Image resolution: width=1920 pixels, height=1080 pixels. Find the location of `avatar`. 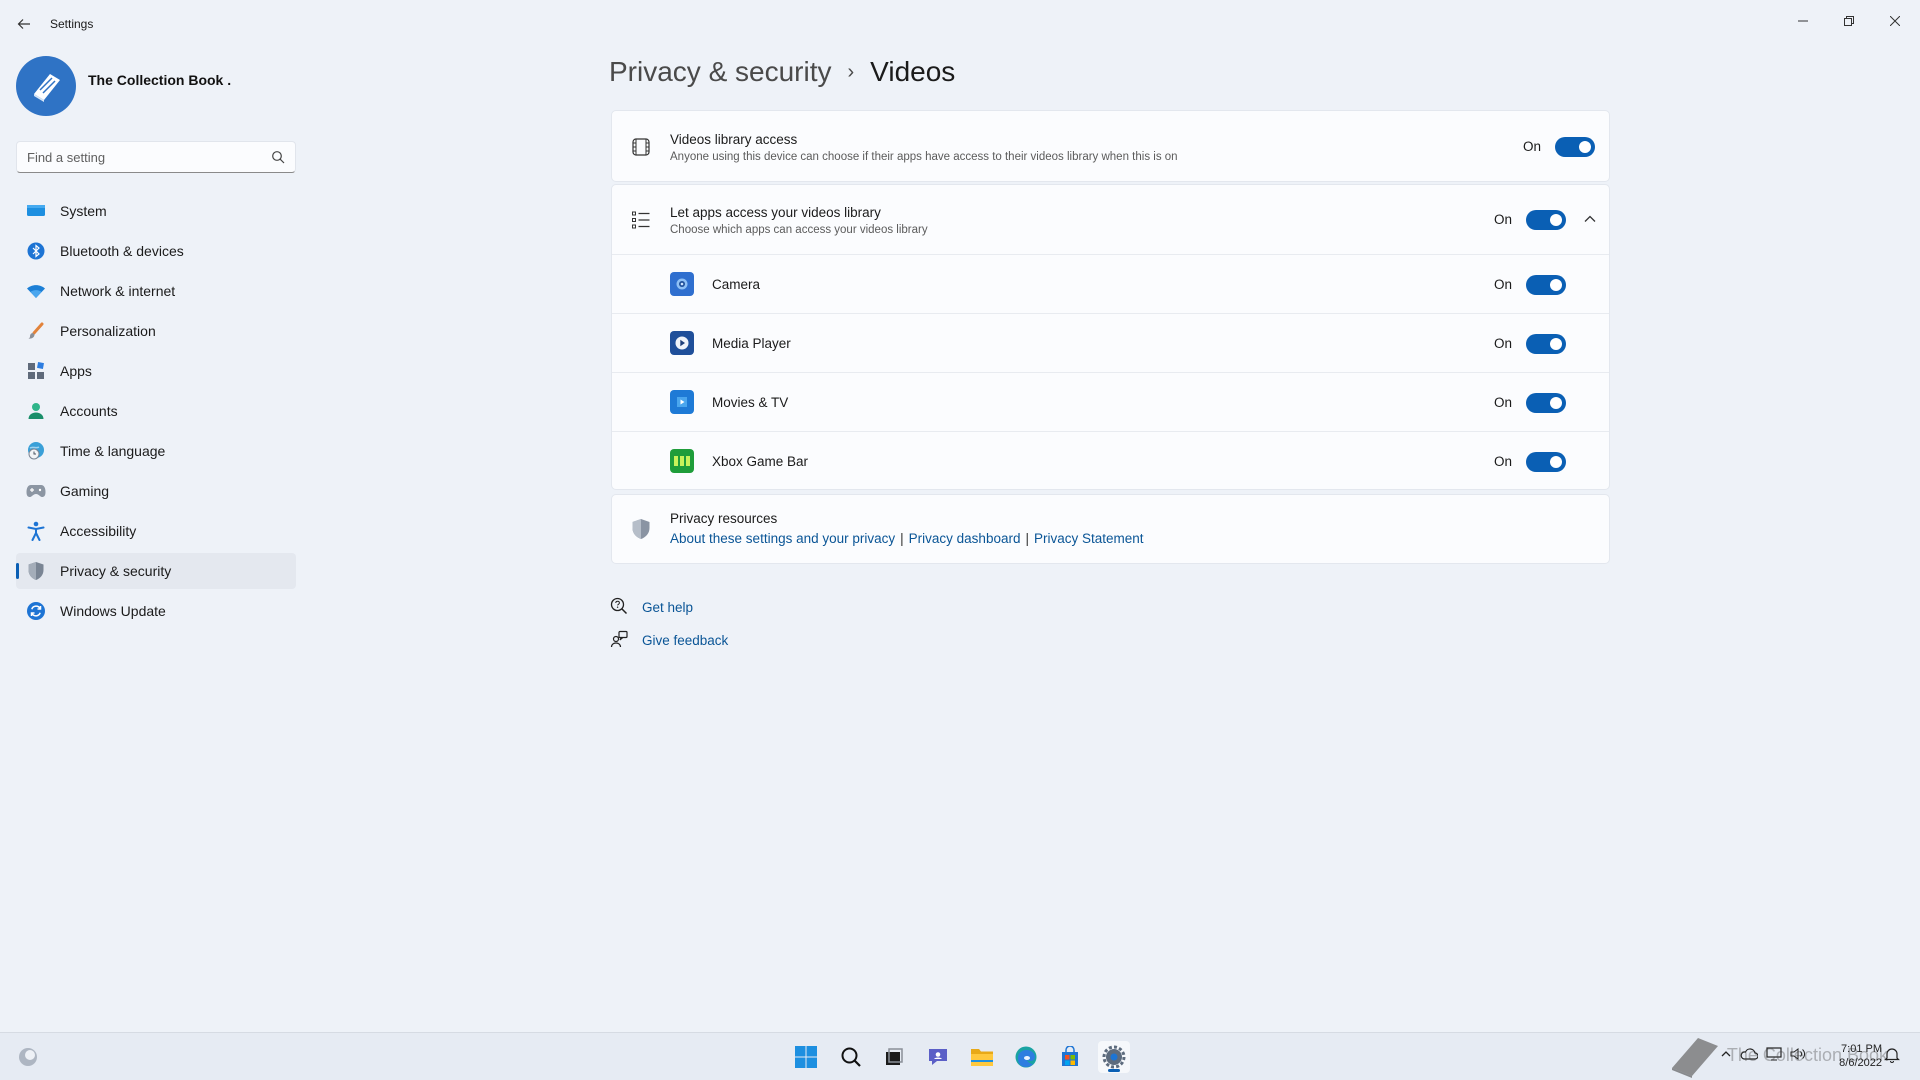

avatar is located at coordinates (46, 86).